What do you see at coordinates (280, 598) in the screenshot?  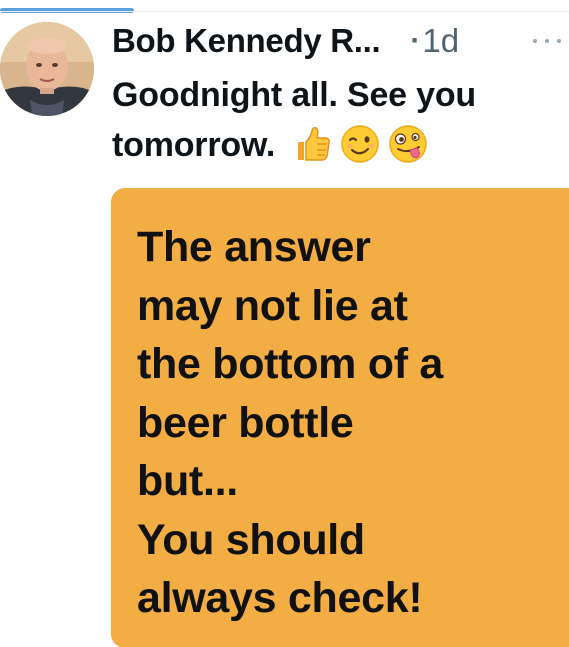 I see `media-text-line: always check!` at bounding box center [280, 598].